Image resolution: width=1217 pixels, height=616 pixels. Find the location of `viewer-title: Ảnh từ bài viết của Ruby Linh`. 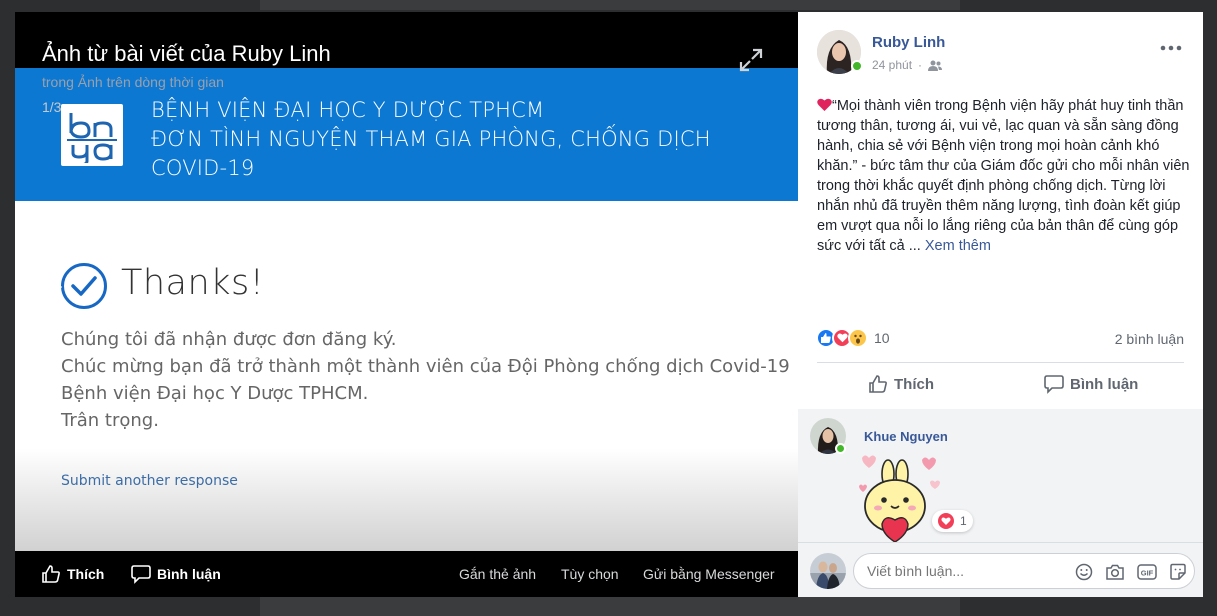

viewer-title: Ảnh từ bài viết của Ruby Linh is located at coordinates (186, 53).